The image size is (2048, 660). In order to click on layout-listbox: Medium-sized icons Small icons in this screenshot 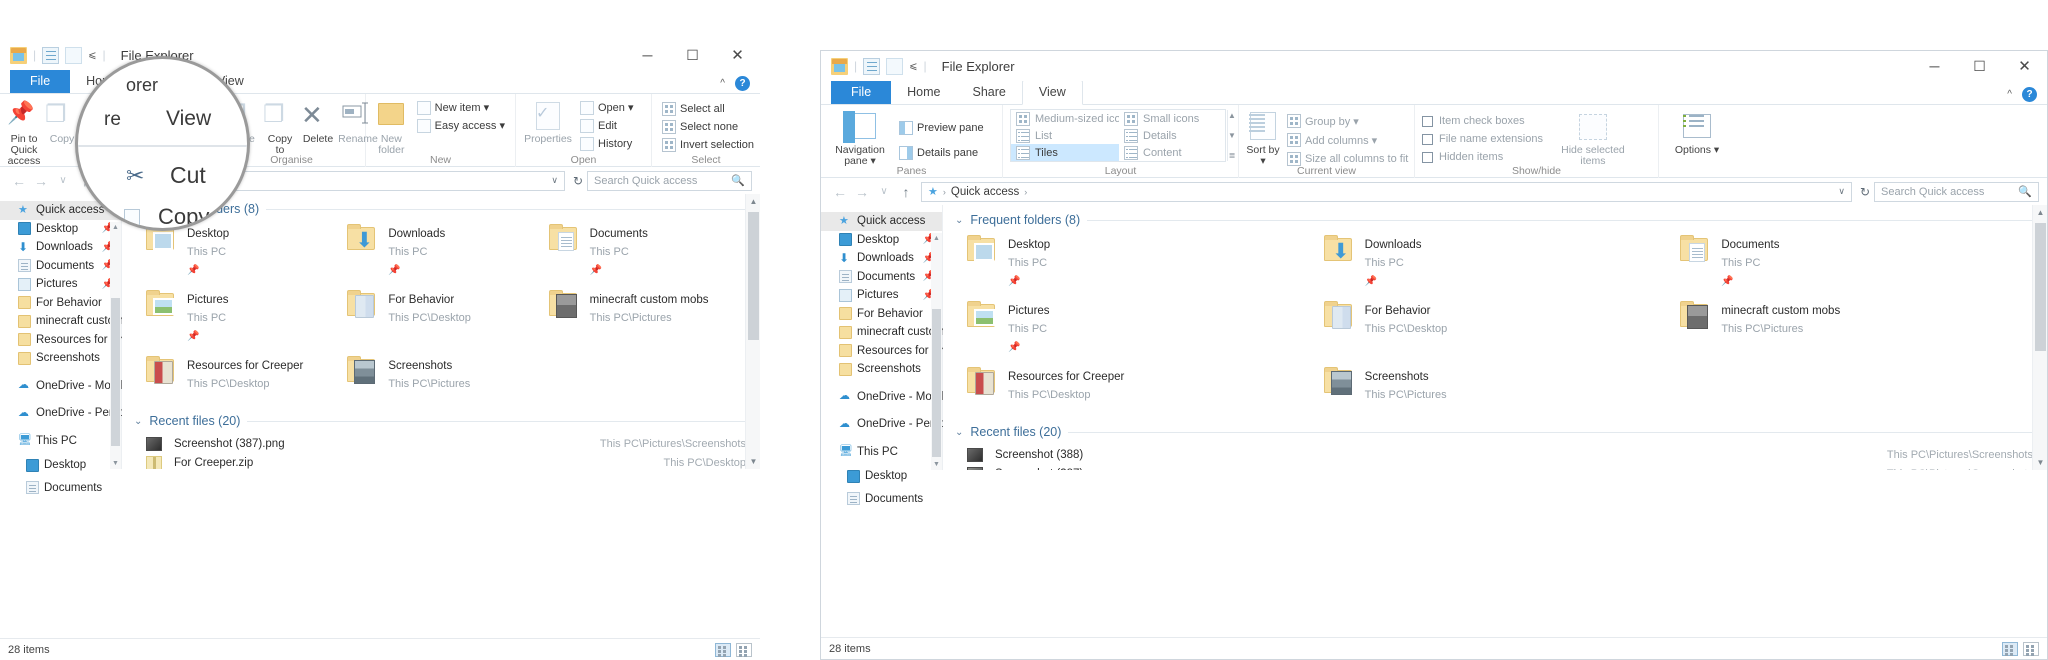, I will do `click(1123, 135)`.